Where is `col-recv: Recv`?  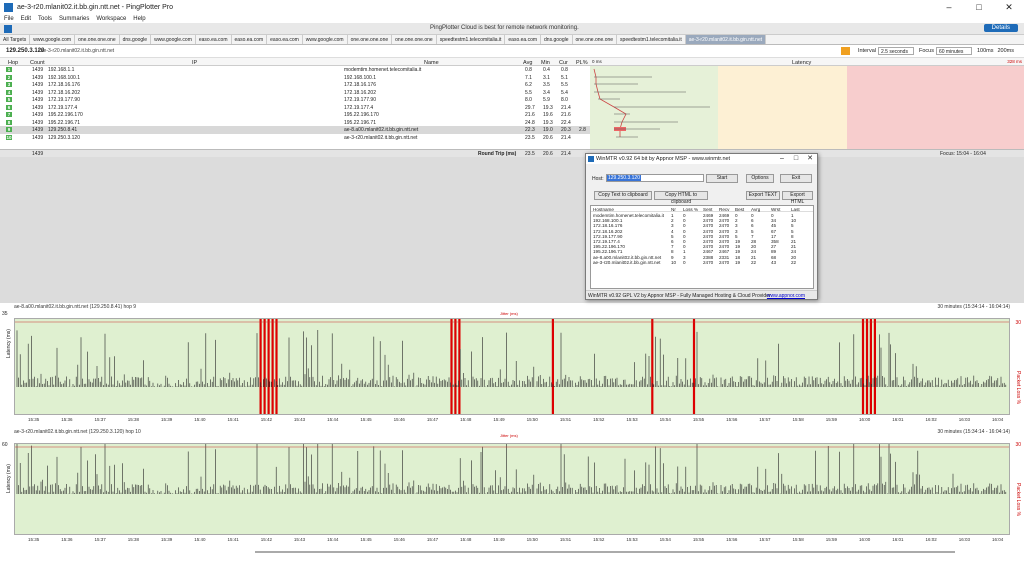 col-recv: Recv is located at coordinates (724, 209).